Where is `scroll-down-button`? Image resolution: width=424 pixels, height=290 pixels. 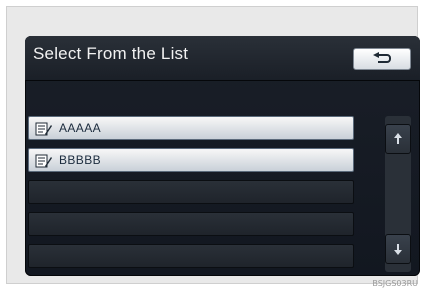 scroll-down-button is located at coordinates (398, 249).